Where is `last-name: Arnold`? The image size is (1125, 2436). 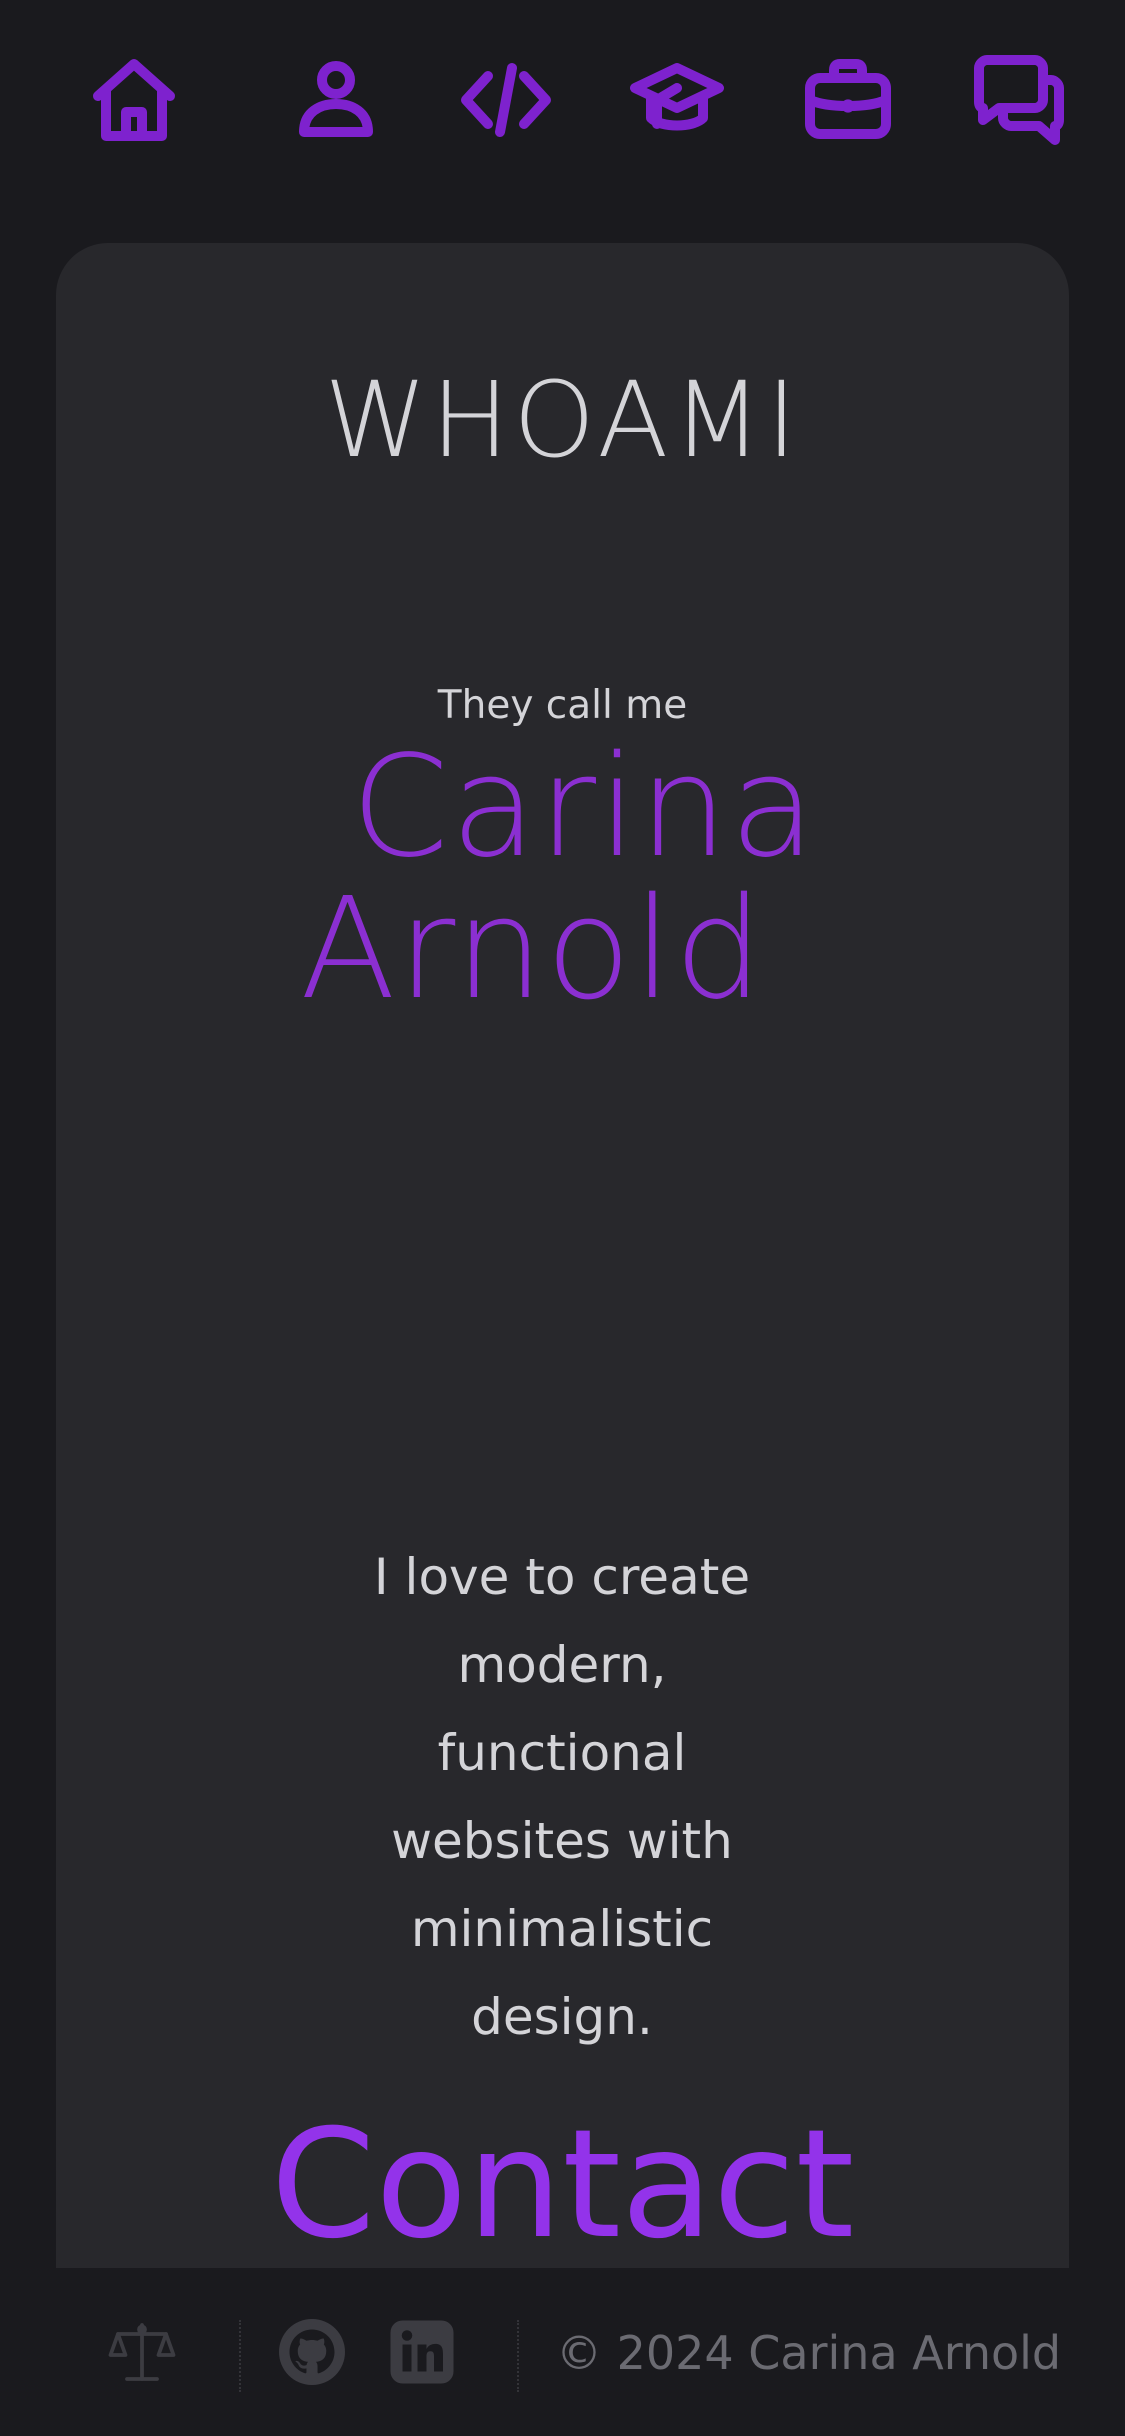 last-name: Arnold is located at coordinates (533, 949).